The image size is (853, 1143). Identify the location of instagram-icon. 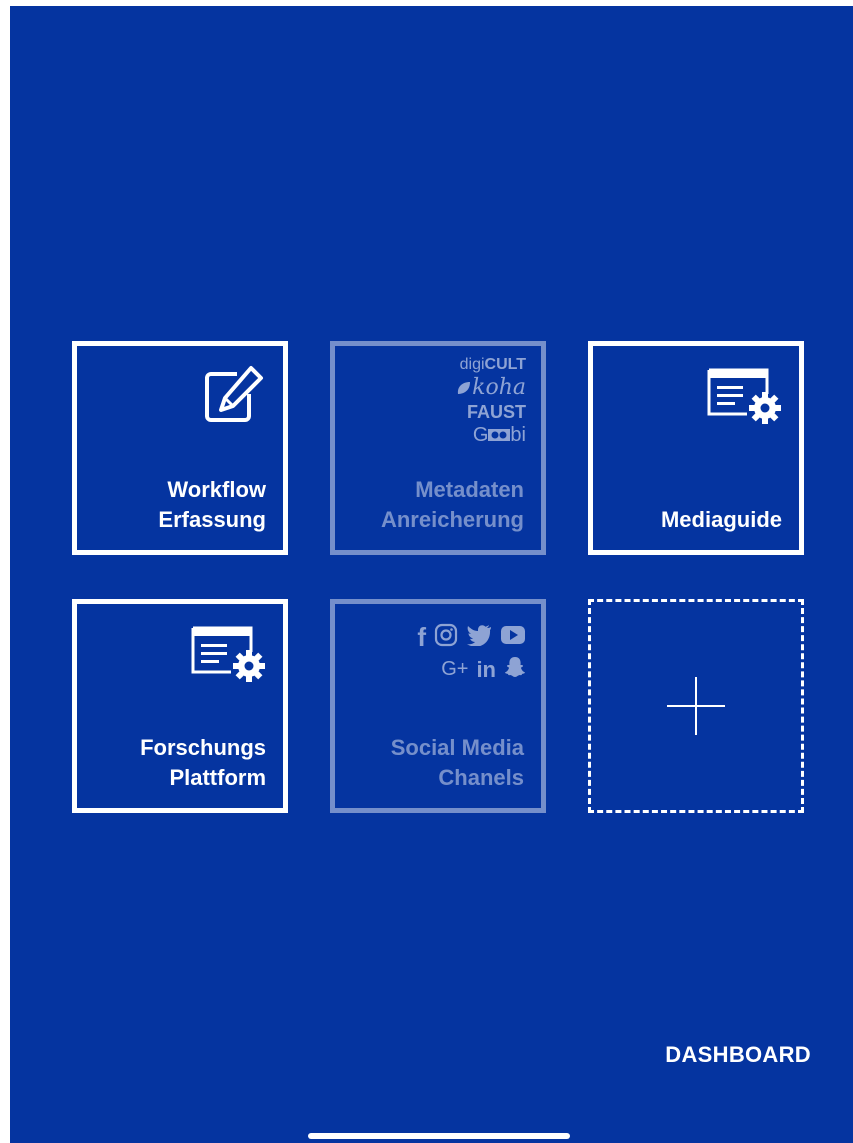
(446, 637).